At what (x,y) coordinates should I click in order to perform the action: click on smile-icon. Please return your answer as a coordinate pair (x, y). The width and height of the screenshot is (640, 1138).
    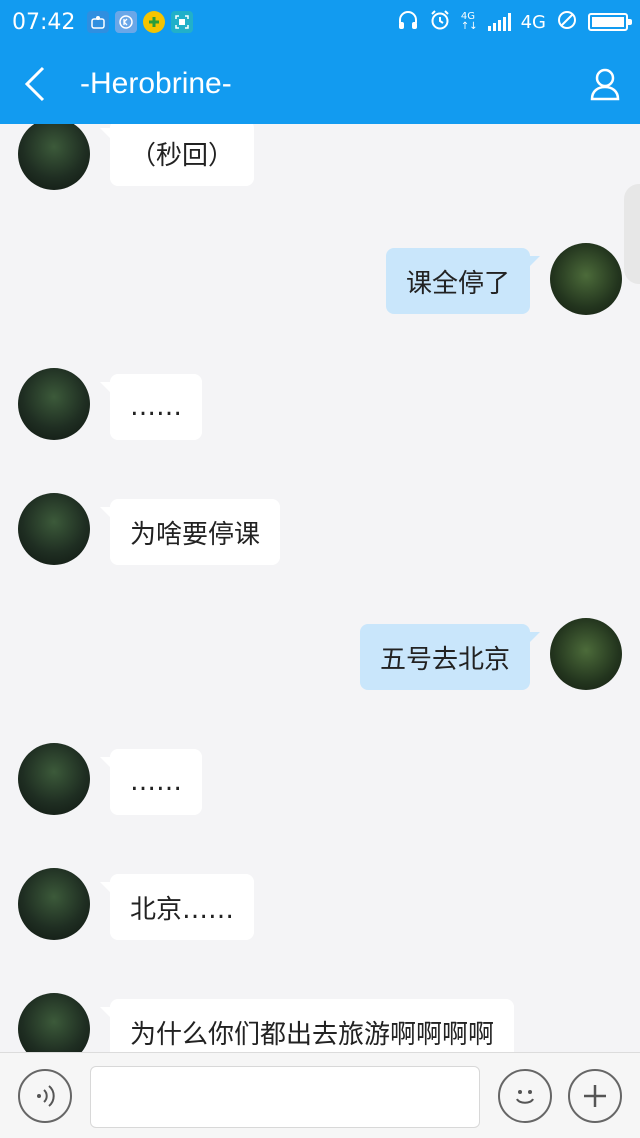
    Looking at the image, I should click on (525, 1097).